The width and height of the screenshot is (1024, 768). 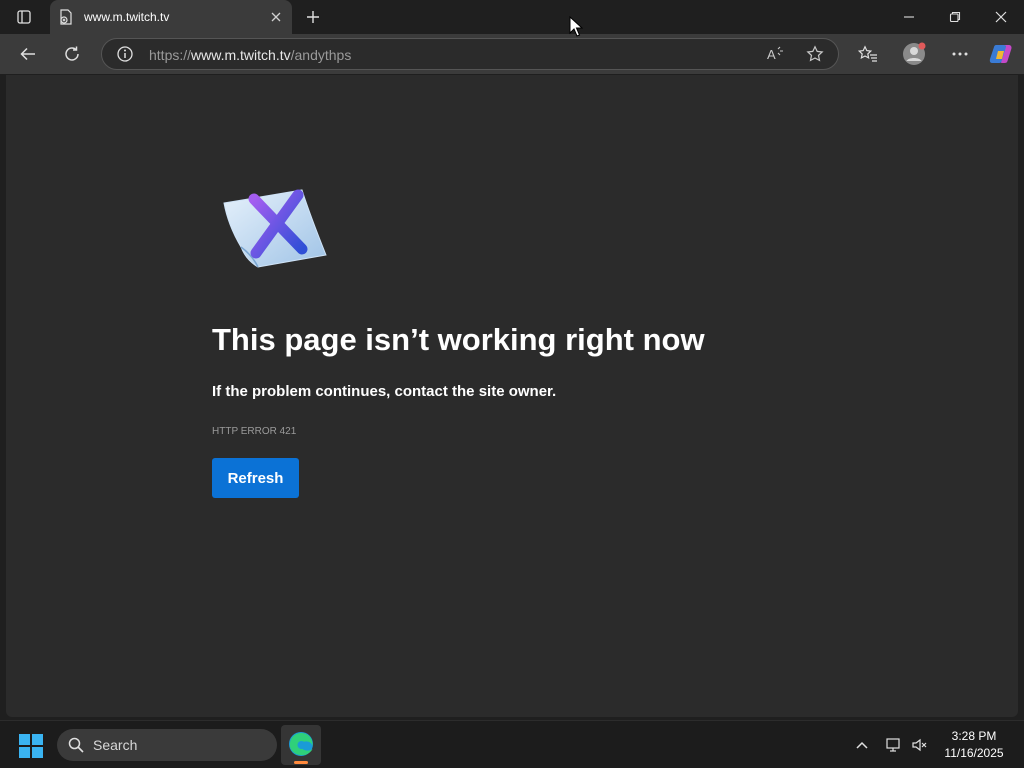 What do you see at coordinates (920, 745) in the screenshot?
I see `volume-muted-icon` at bounding box center [920, 745].